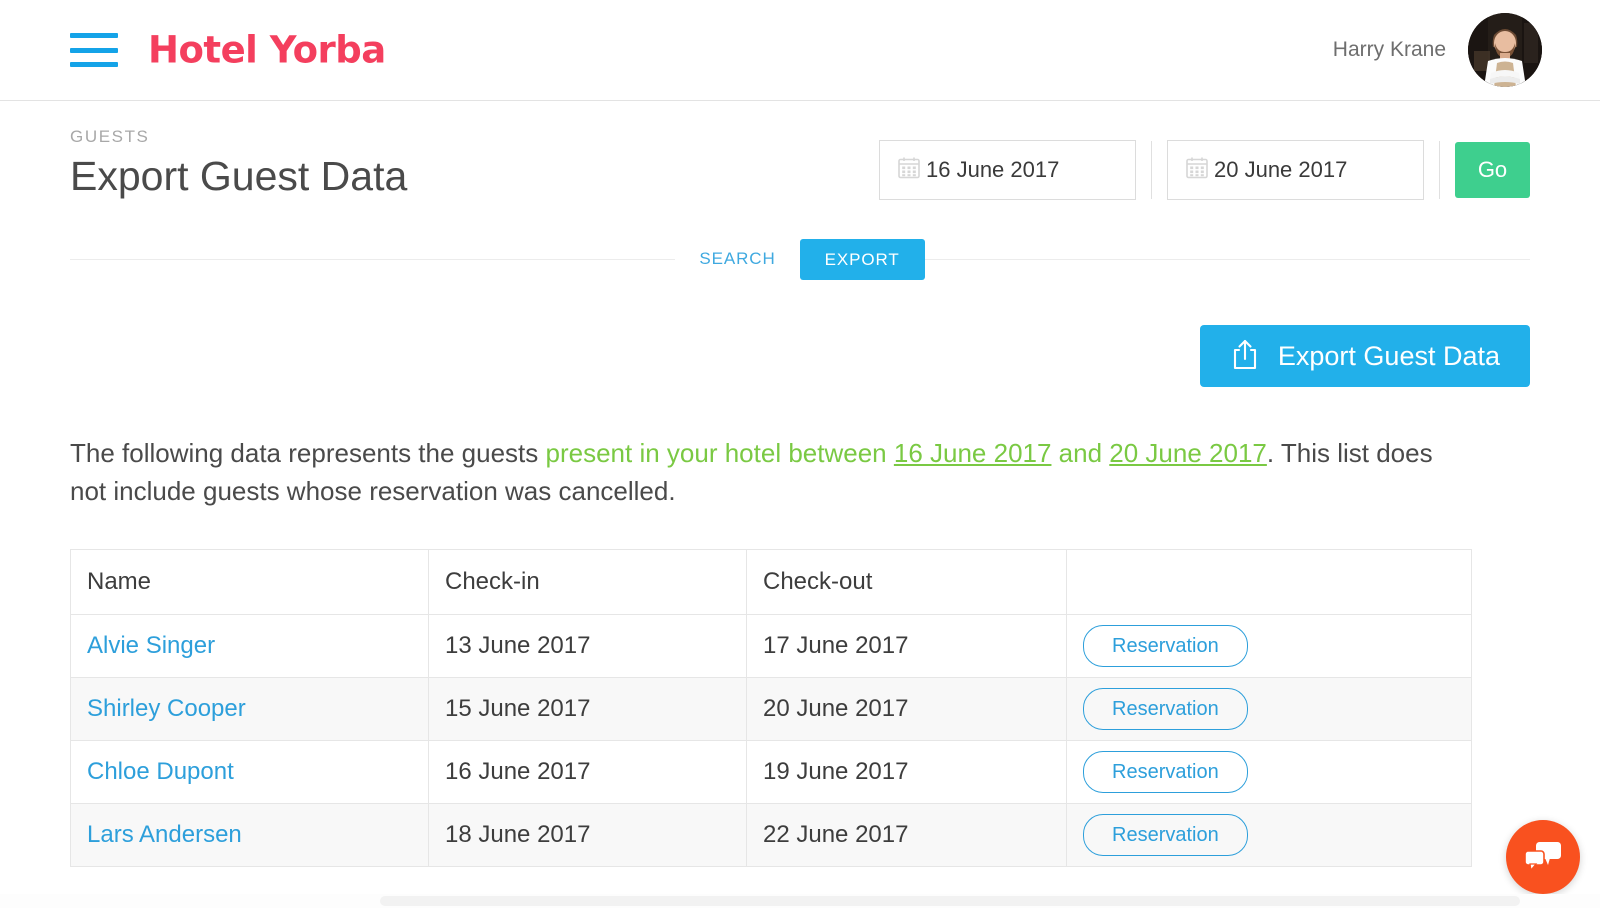 The height and width of the screenshot is (908, 1600). I want to click on guest-name-cell: Lars Andersen, so click(249, 834).